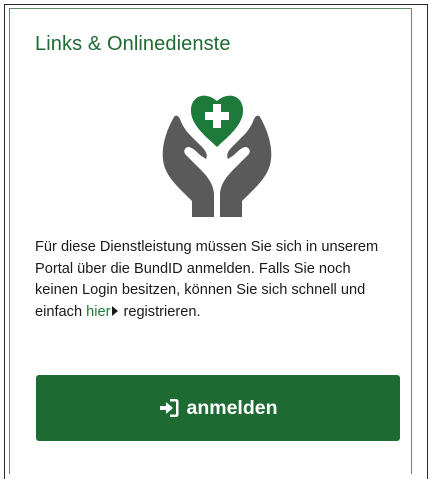  I want to click on caring-hands-heart-icon, so click(217, 148).